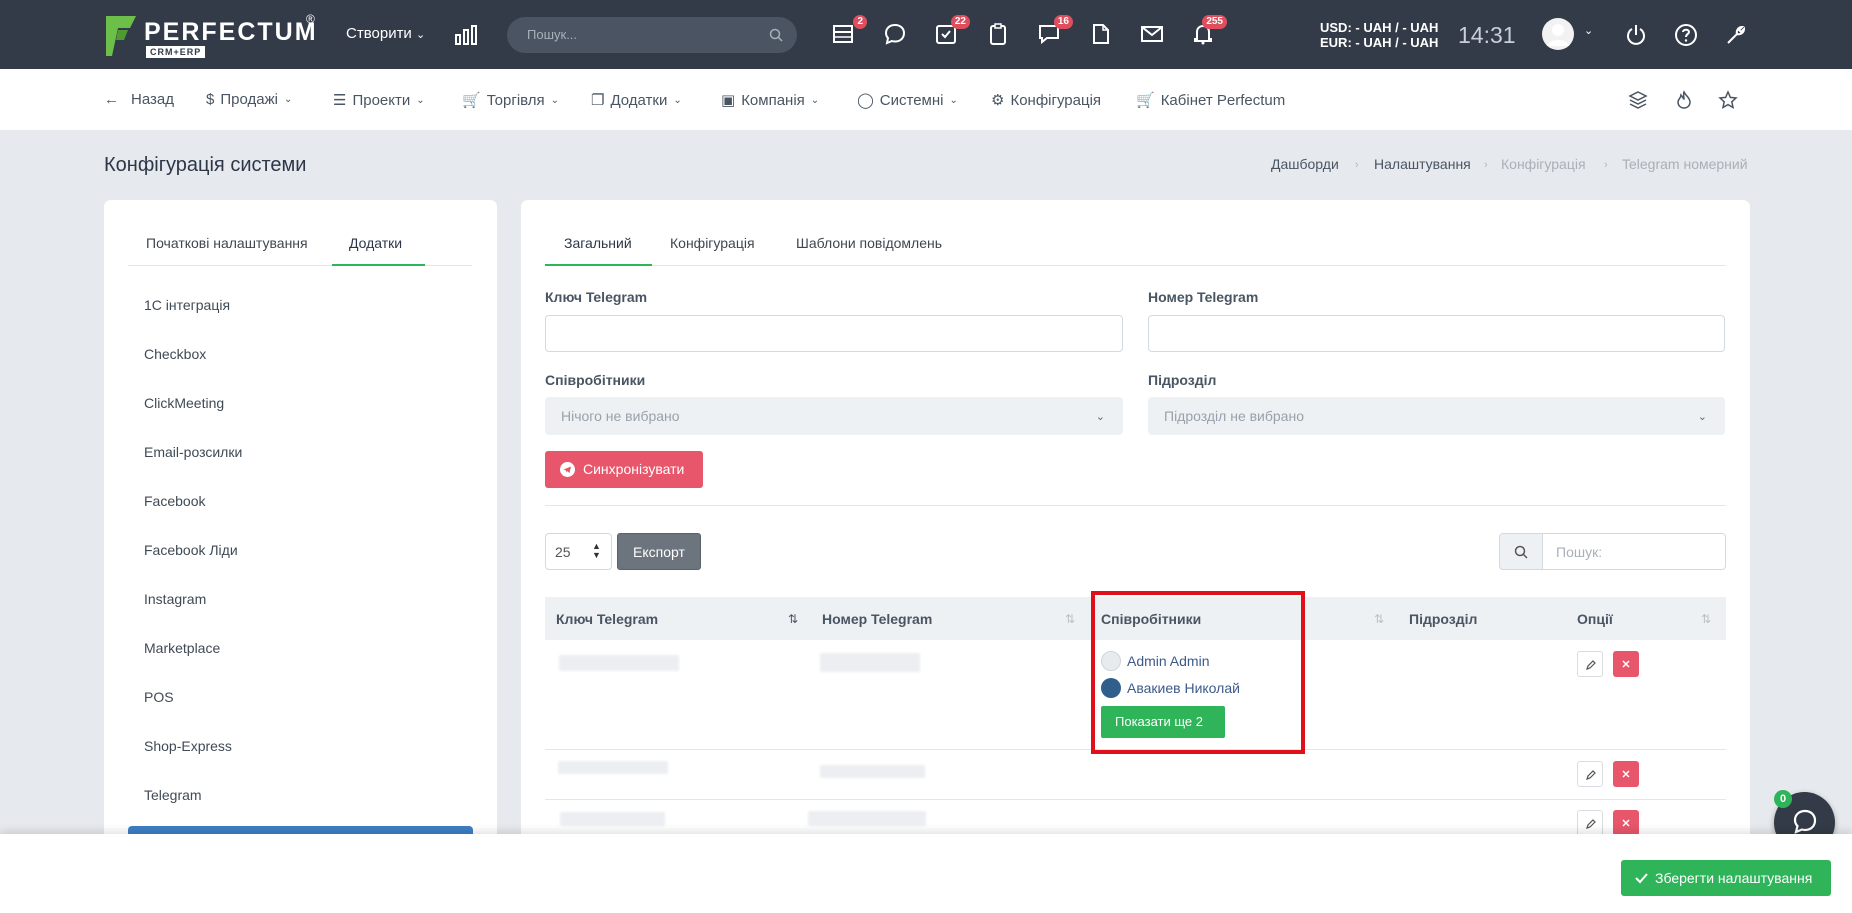 The height and width of the screenshot is (913, 1852). I want to click on nav-addons: ❐ Додатки ⌄, so click(636, 100).